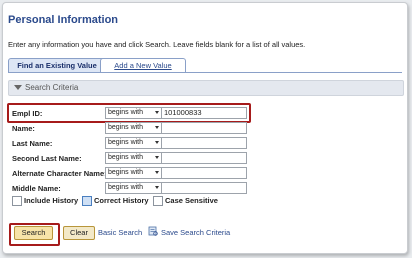  I want to click on operator-select-alternate-character-name: begins with, so click(133, 173).